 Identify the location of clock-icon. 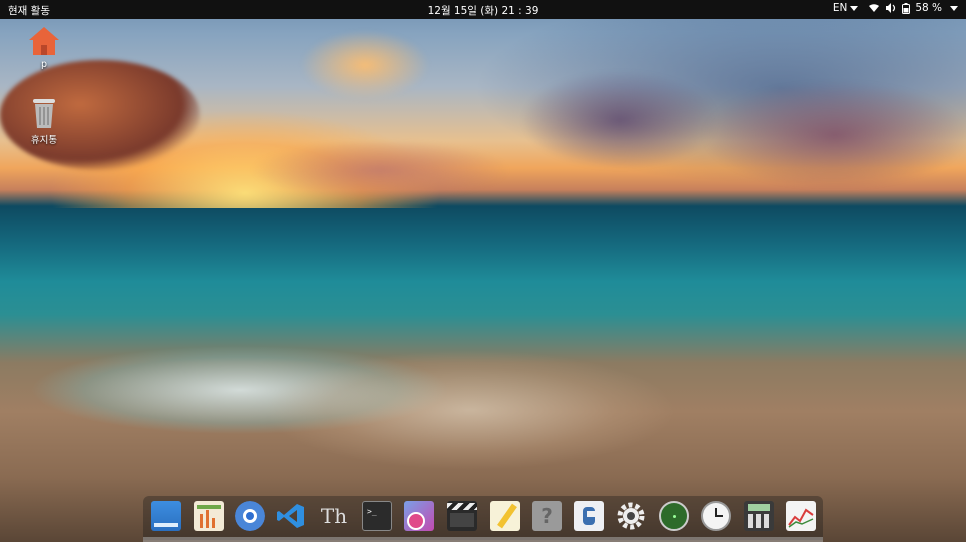
(716, 516).